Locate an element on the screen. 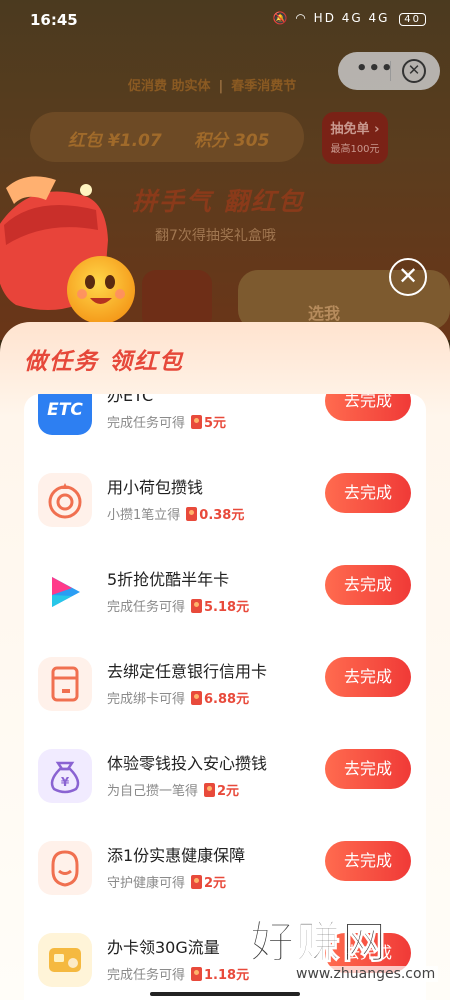  task-name: 去绑定任意银行信用卡 is located at coordinates (187, 671).